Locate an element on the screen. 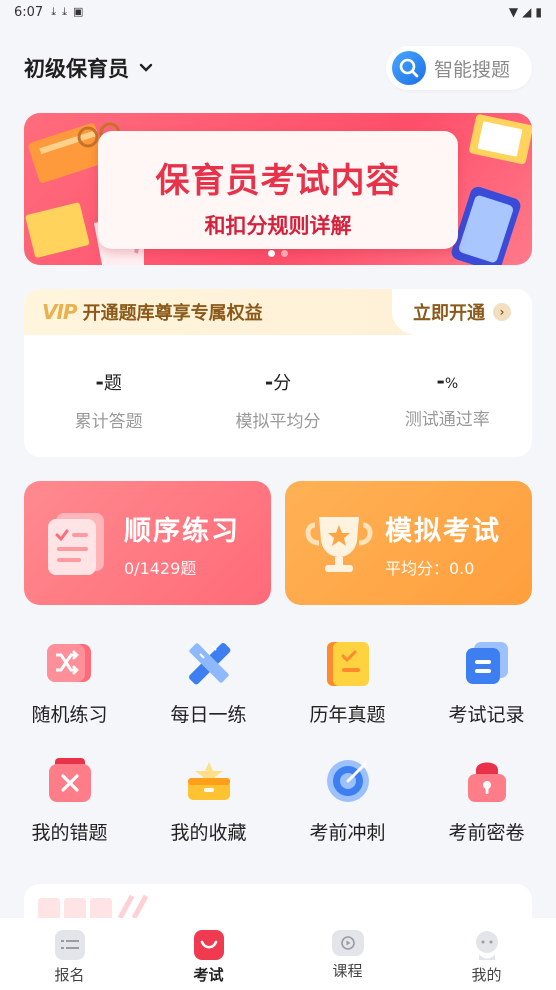 This screenshot has width=556, height=990. grid-label: 我的错题 is located at coordinates (69, 833).